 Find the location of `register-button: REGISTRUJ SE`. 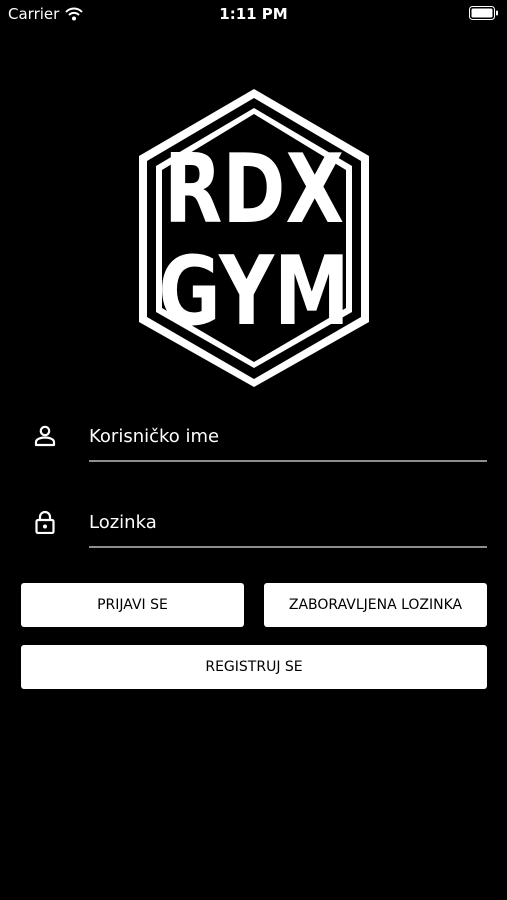

register-button: REGISTRUJ SE is located at coordinates (254, 667).